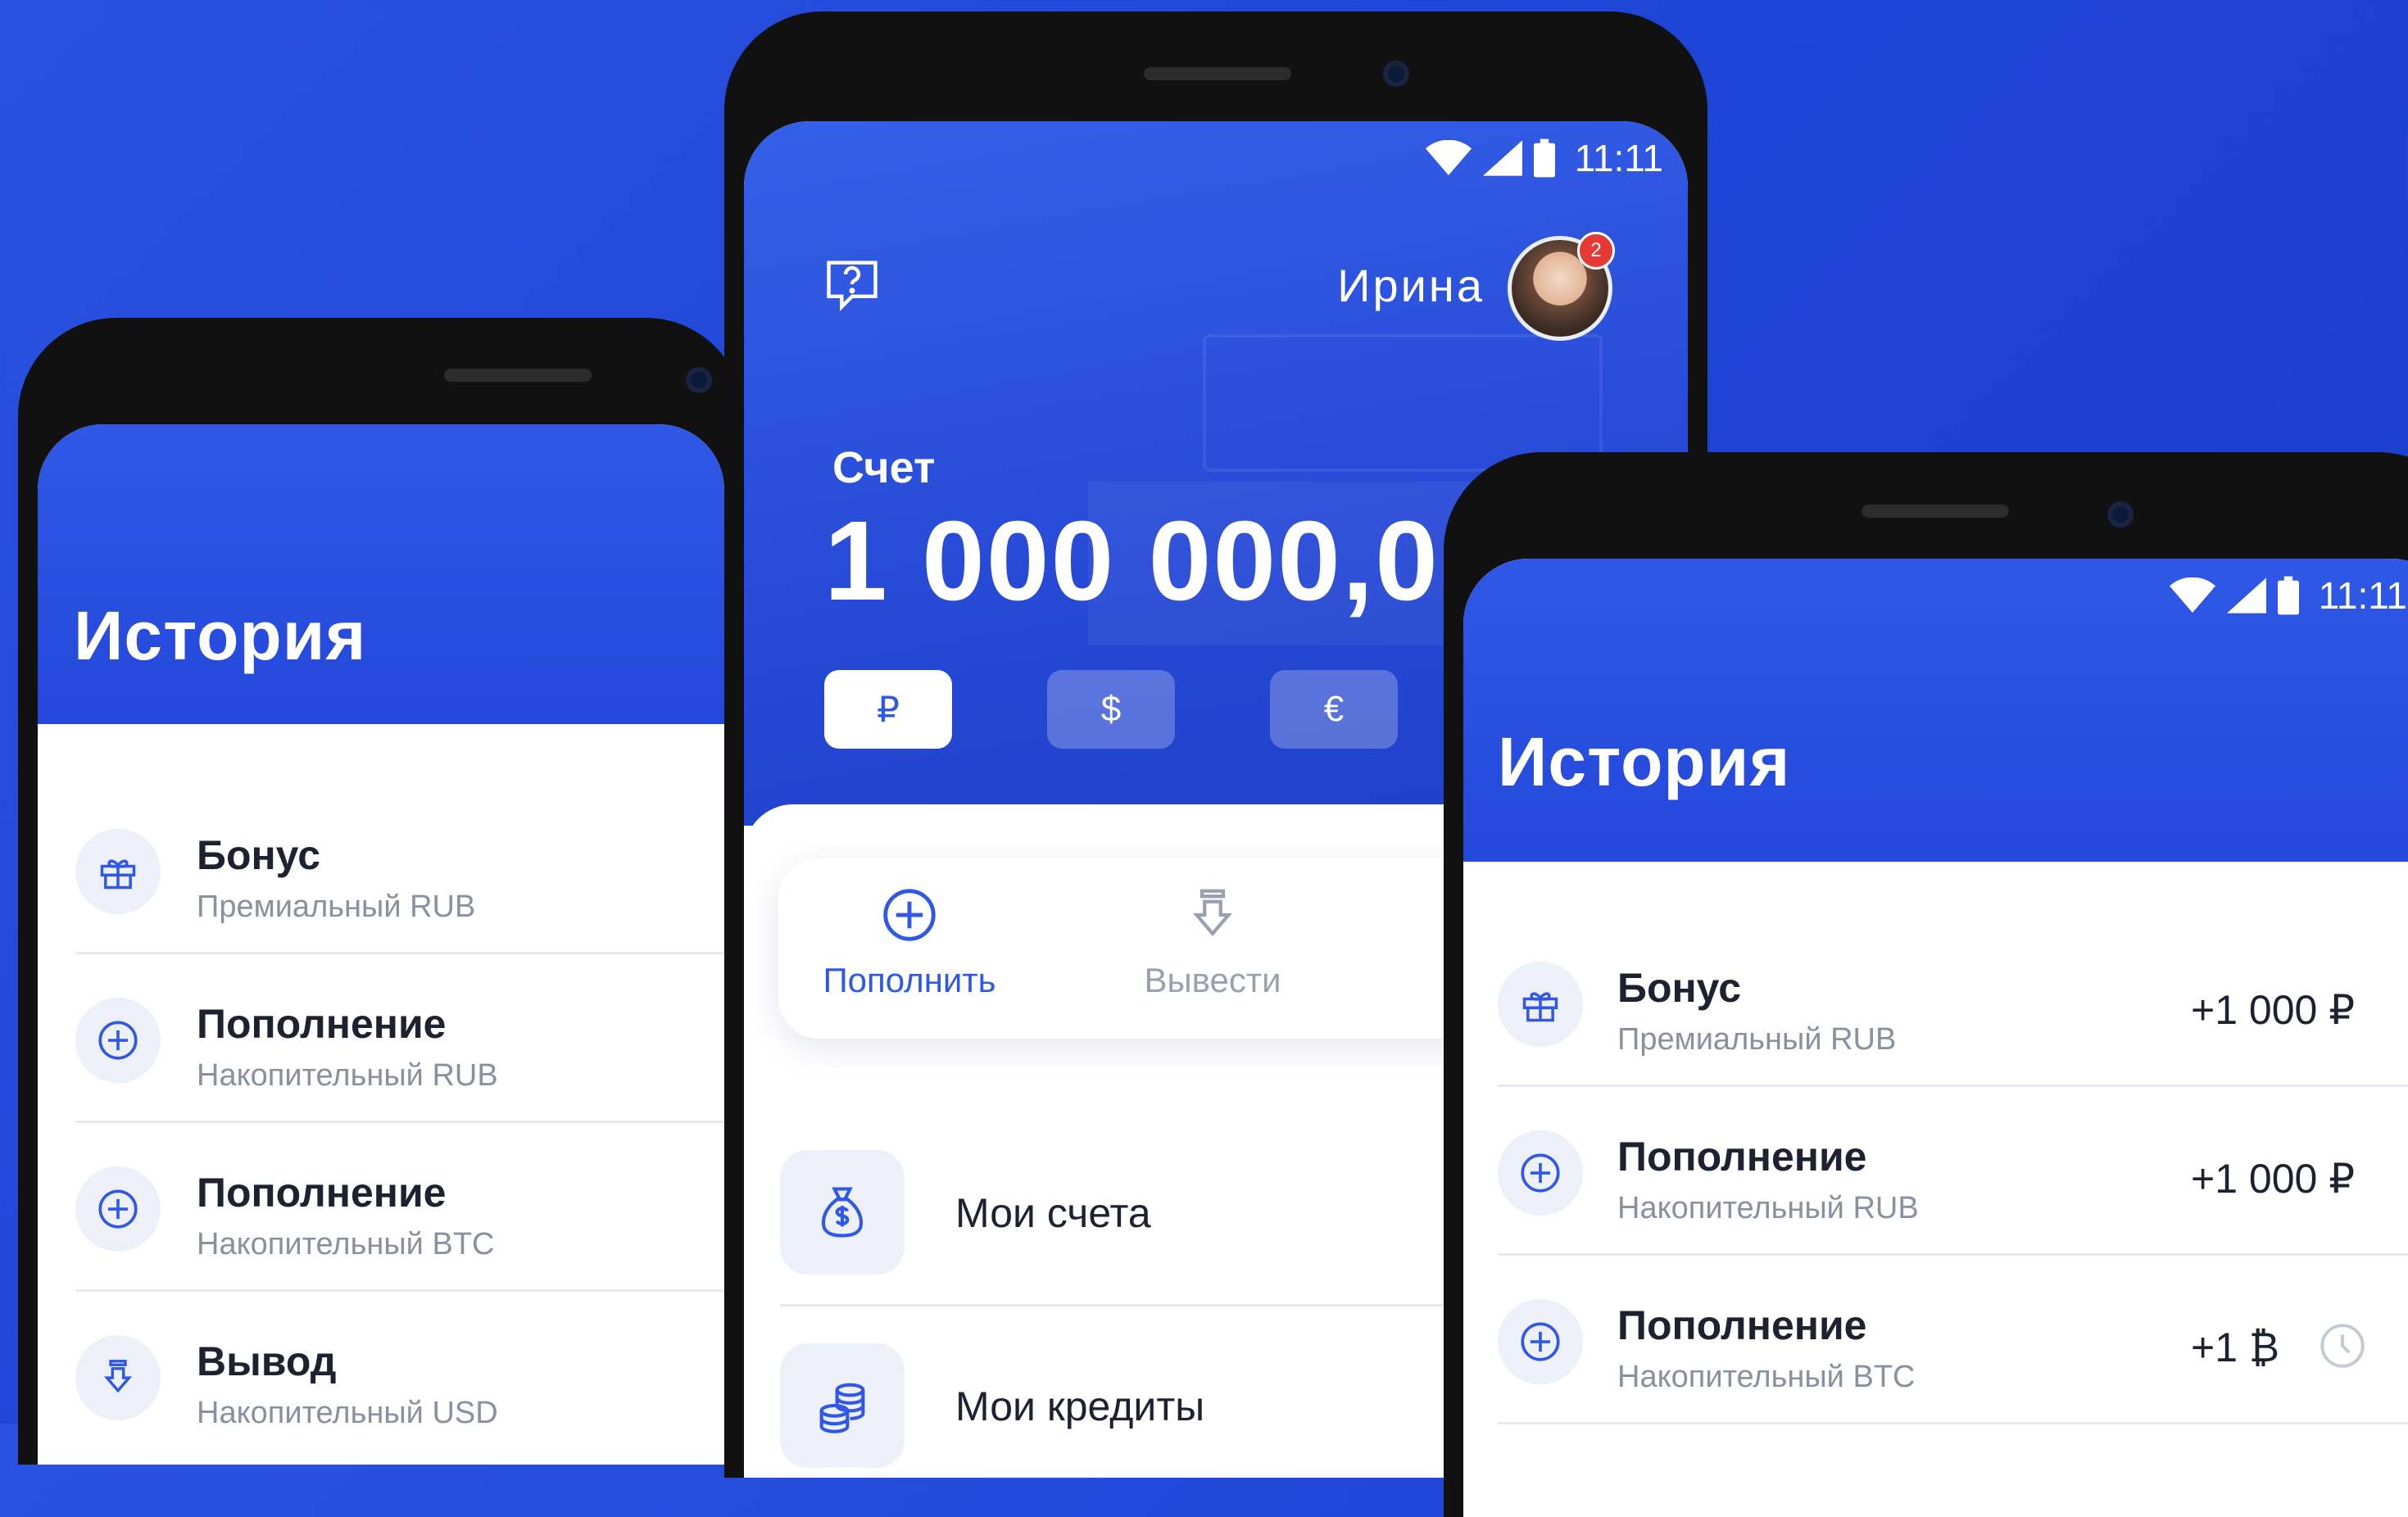 The image size is (2408, 1517). I want to click on avatar: 2, so click(1562, 286).